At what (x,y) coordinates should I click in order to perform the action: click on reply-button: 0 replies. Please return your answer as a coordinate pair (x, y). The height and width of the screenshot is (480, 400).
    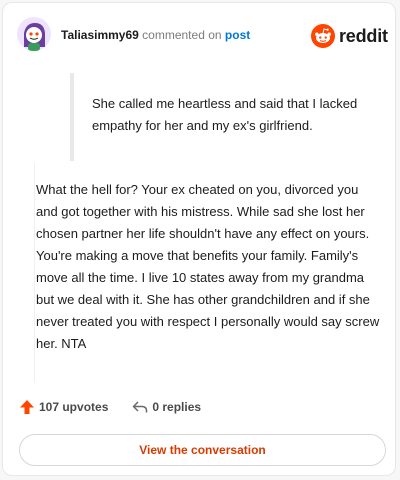
    Looking at the image, I should click on (166, 407).